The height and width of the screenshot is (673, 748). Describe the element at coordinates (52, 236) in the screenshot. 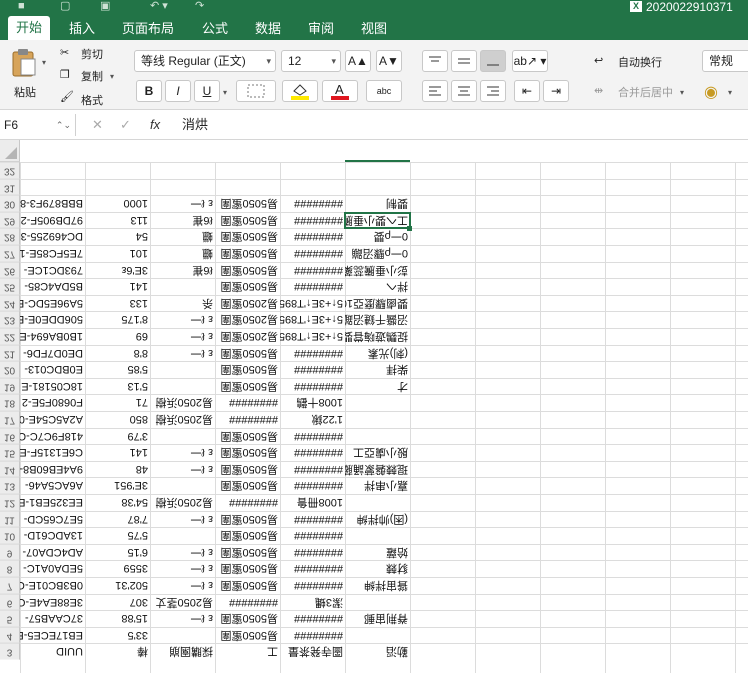

I see `table-cell: DC469255-3` at that location.